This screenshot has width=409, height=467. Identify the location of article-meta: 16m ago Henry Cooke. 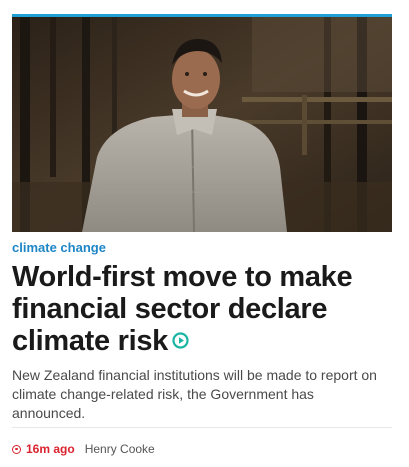
(83, 449).